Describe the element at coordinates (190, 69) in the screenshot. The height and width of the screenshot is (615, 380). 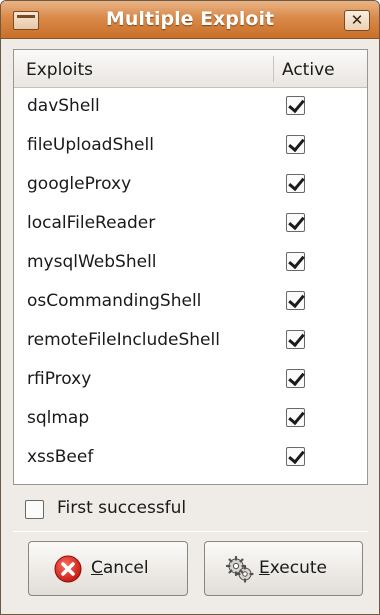
I see `list-header: Exploits Active` at that location.